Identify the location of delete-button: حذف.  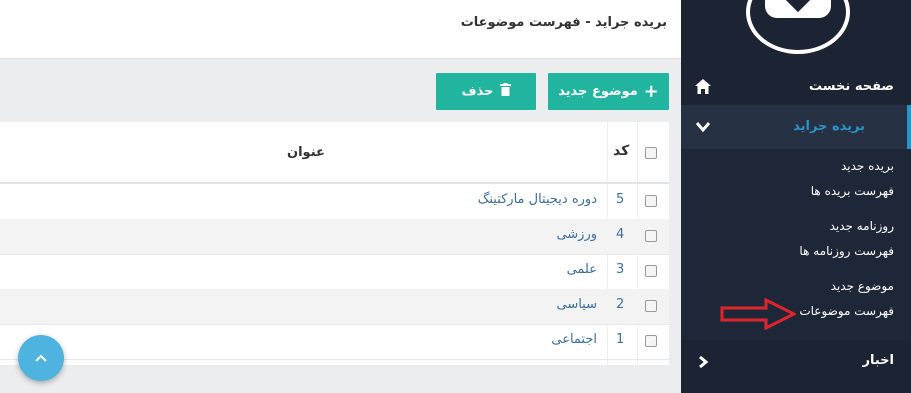
(486, 91).